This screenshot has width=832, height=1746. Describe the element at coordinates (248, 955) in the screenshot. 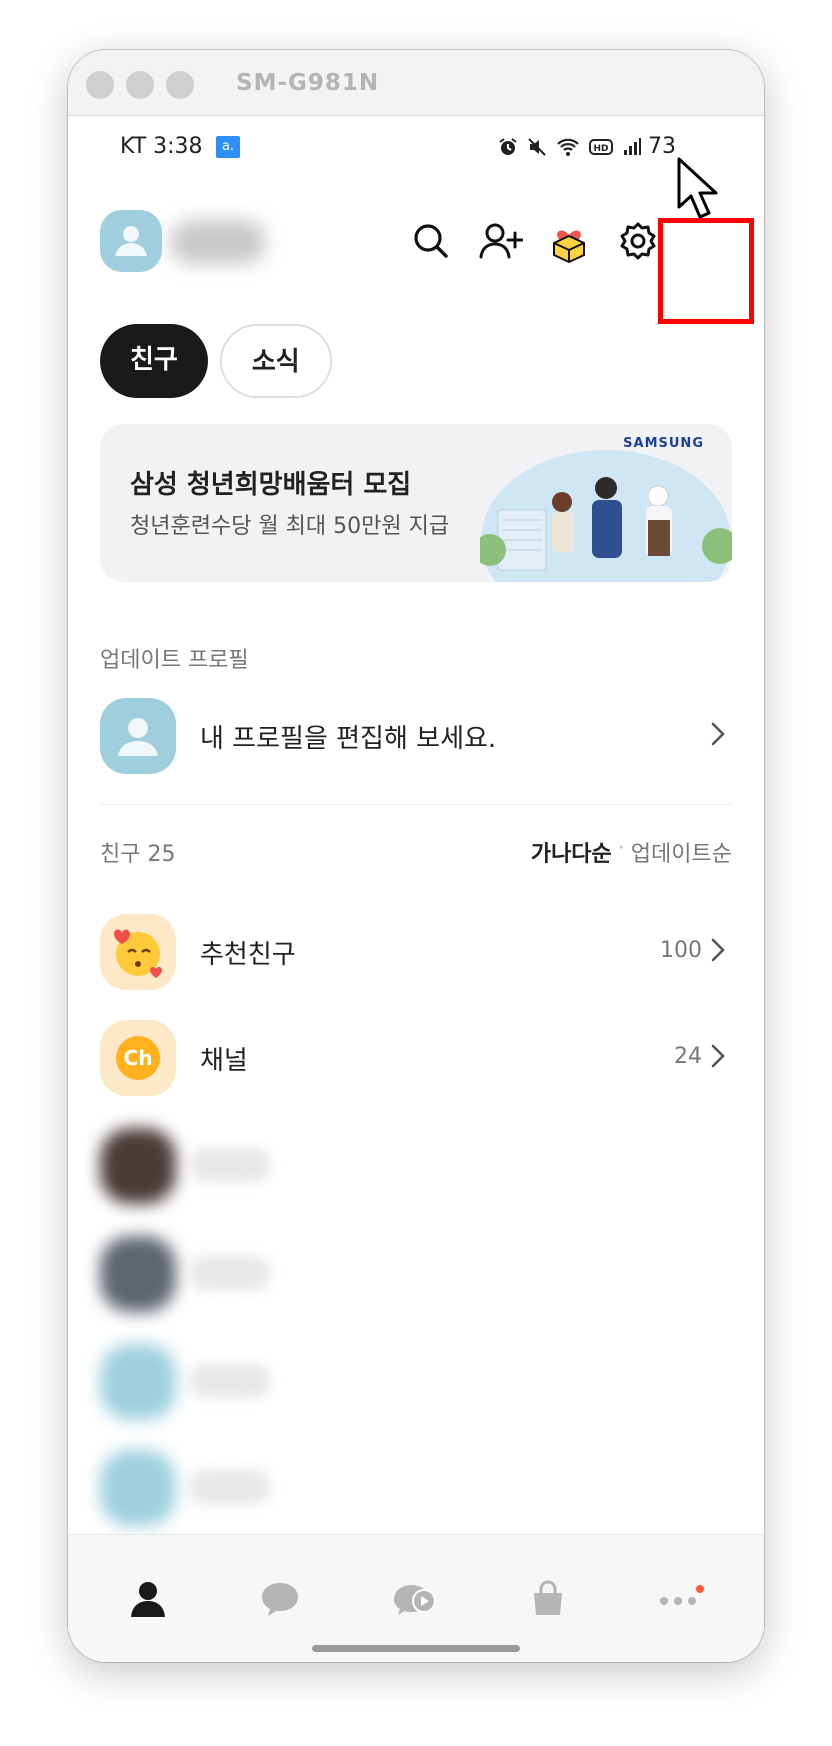

I see `recommended-friends-label: 추천친구` at that location.